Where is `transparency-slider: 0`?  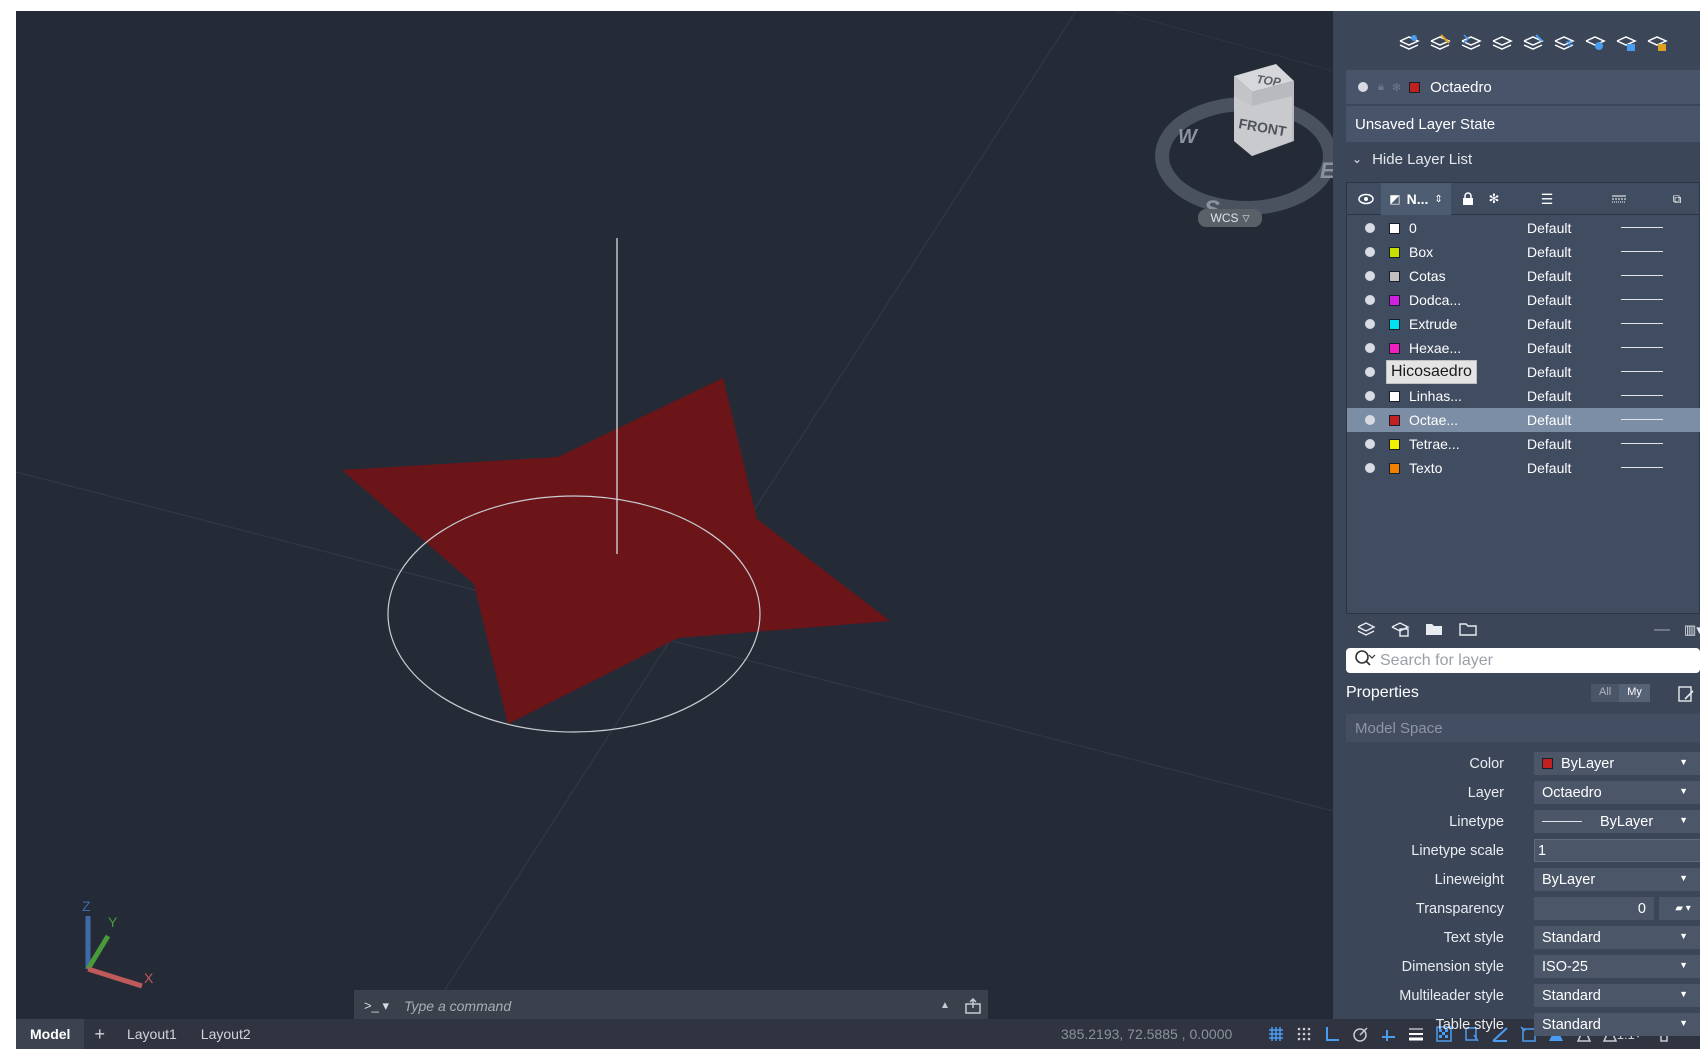 transparency-slider: 0 is located at coordinates (1594, 908).